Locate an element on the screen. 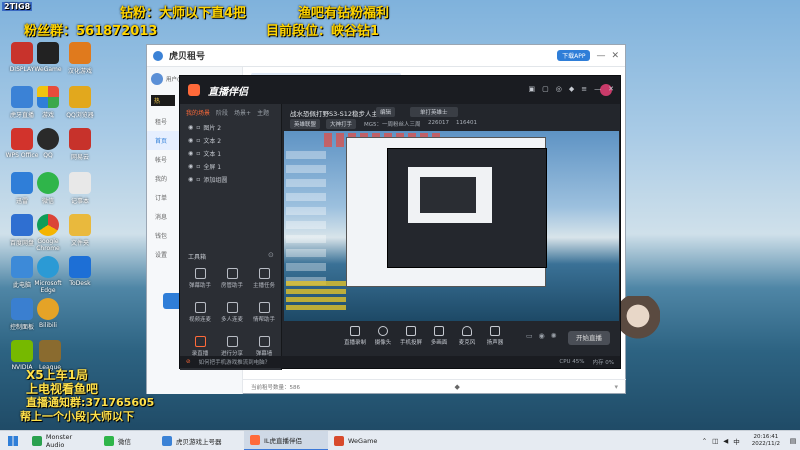 The width and height of the screenshot is (800, 450). rental-icon is located at coordinates (167, 440).